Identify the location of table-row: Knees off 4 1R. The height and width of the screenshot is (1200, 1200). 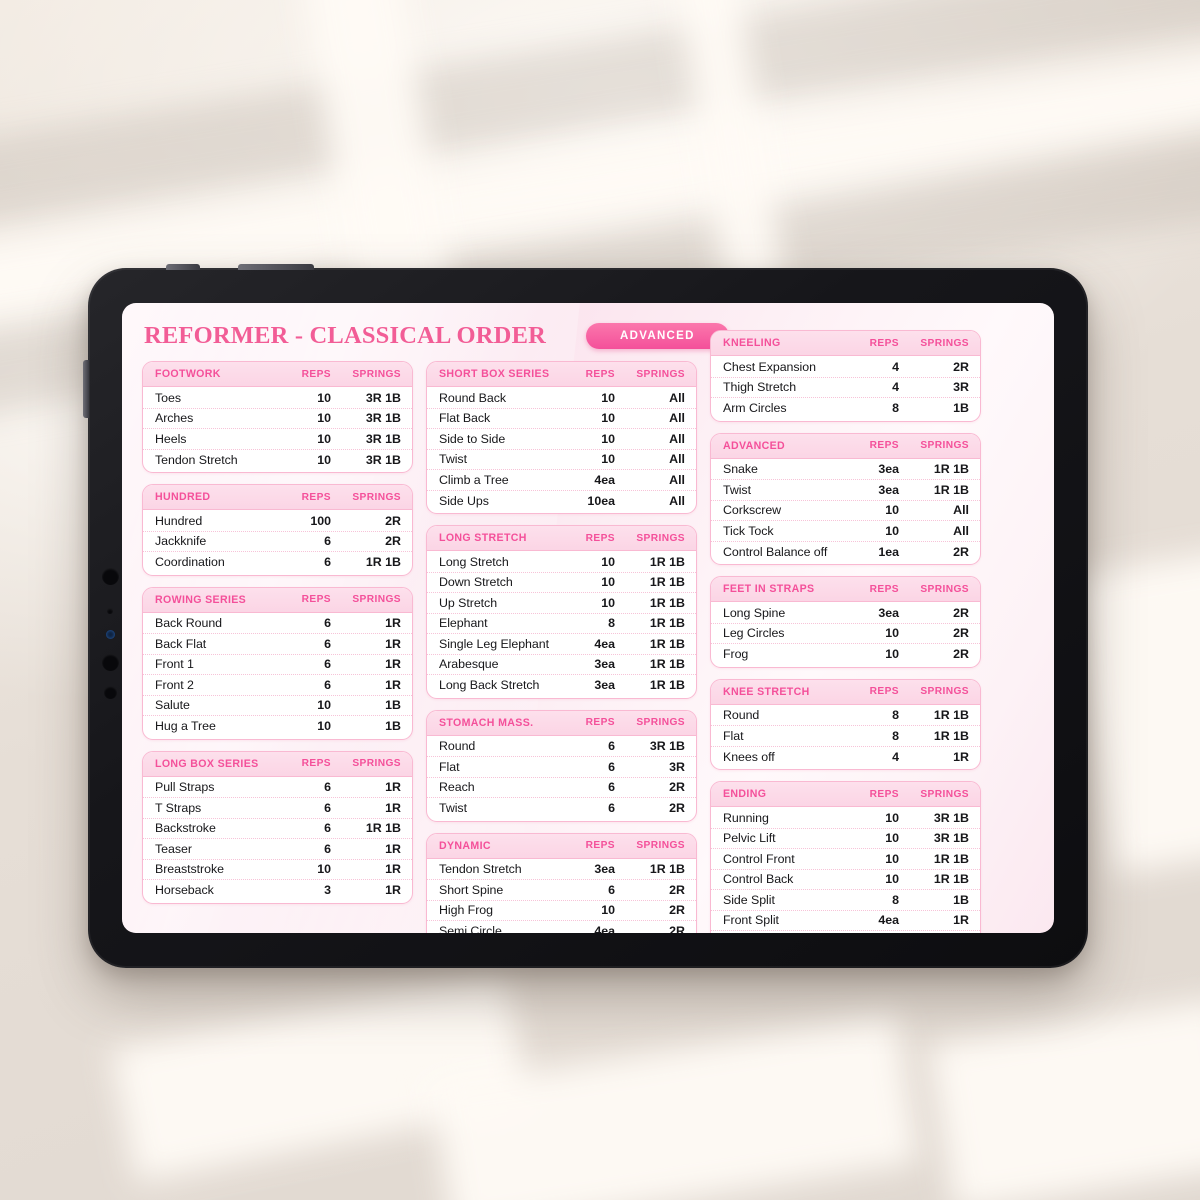
(845, 757).